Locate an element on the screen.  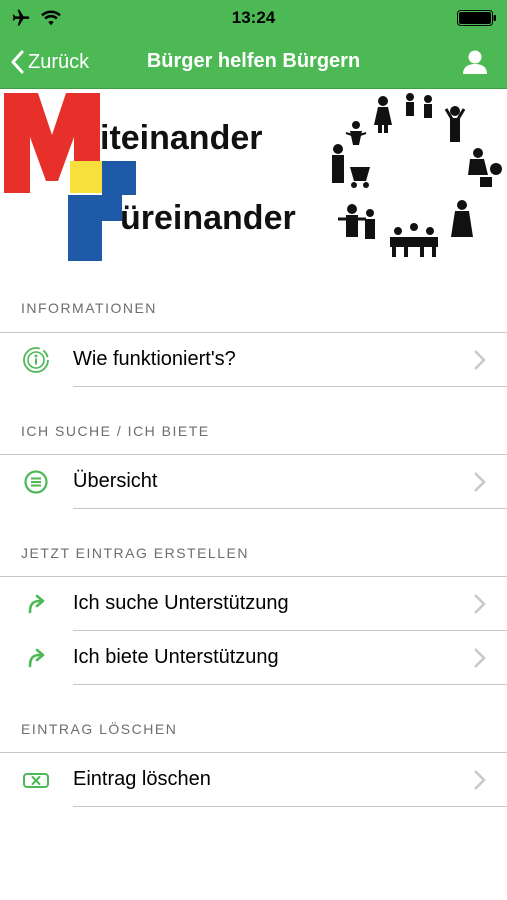
logo-line1: iteinander is located at coordinates (181, 138).